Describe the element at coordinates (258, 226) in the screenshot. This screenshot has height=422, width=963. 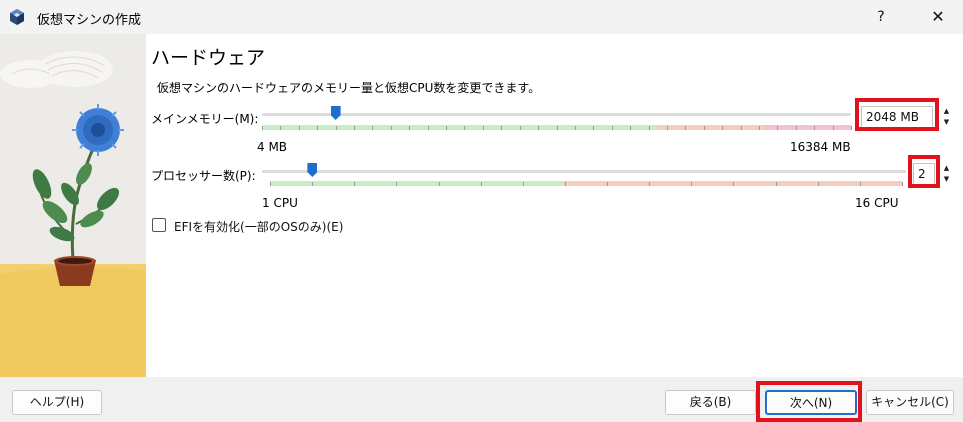
I see `efi-checkbox-label: EFIを有効化(一部のOSのみ)(E)` at that location.